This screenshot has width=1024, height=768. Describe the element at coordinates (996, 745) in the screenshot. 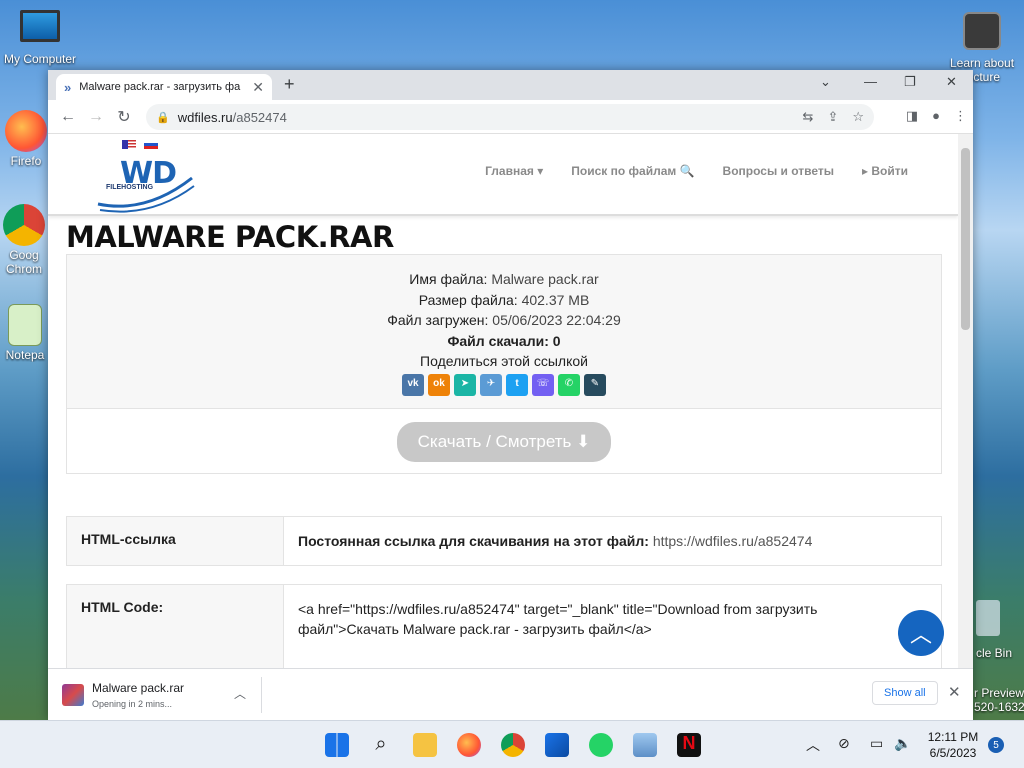

I see `notification-badge: 5` at that location.